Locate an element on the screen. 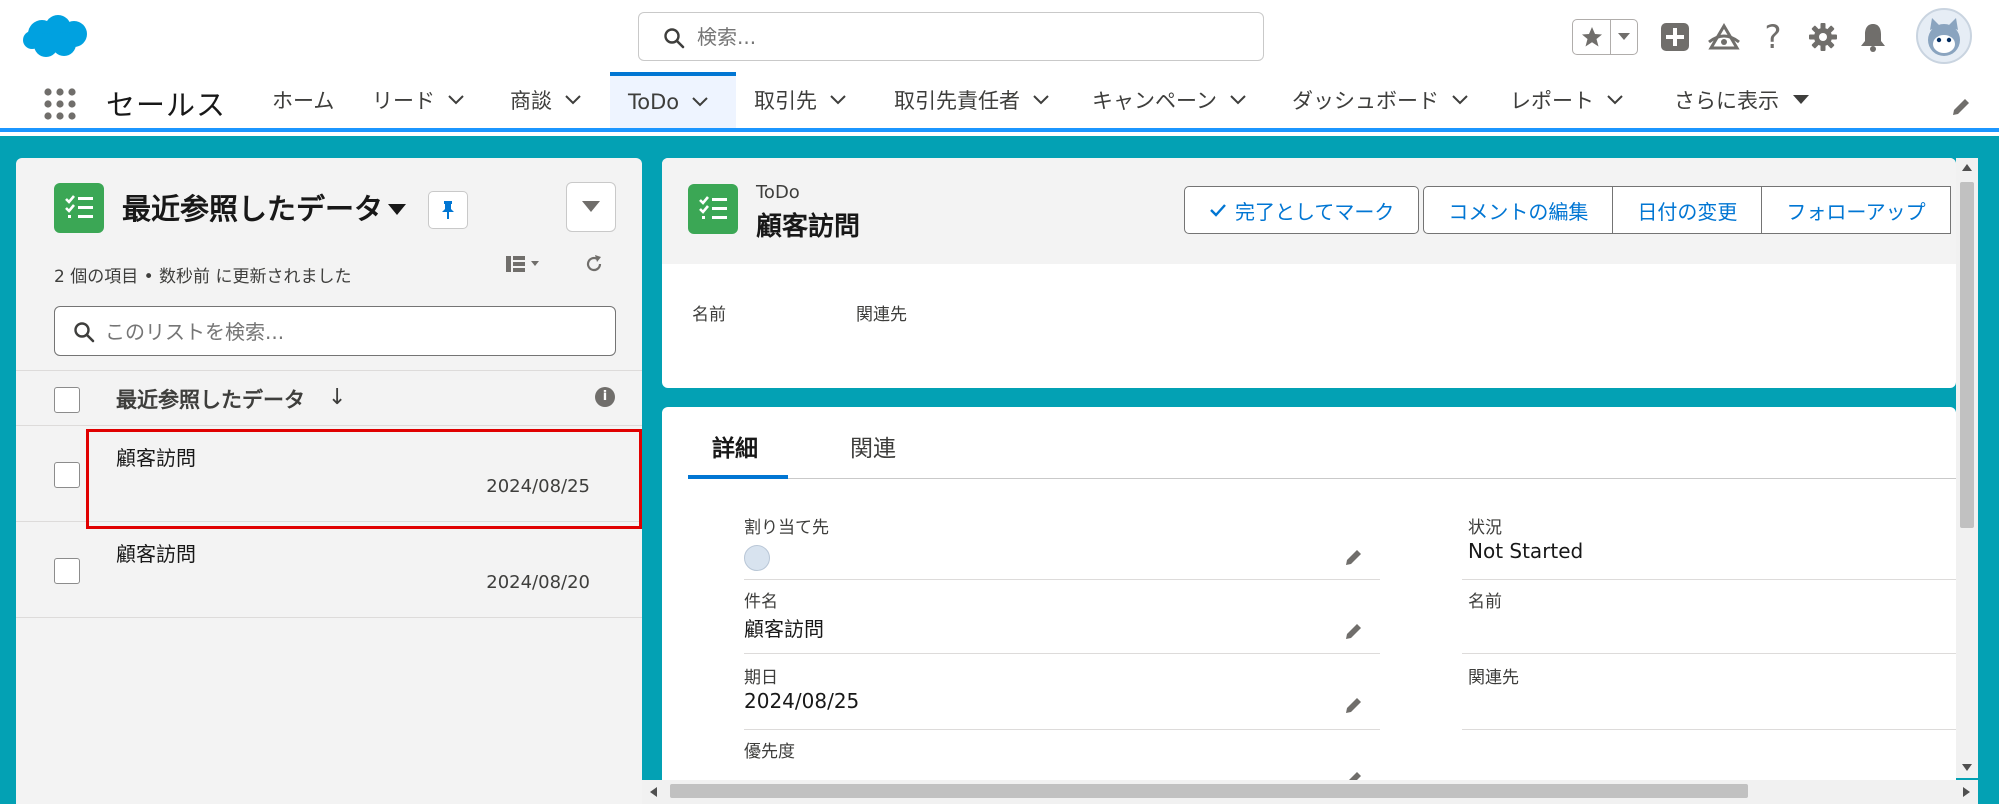  favorites-button-group is located at coordinates (1605, 37).